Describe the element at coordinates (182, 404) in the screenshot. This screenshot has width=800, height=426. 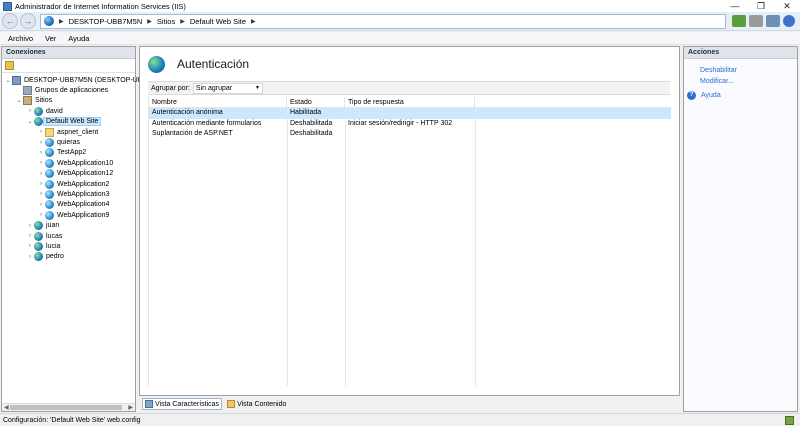
I see `tab-features-view: Vista Características` at that location.